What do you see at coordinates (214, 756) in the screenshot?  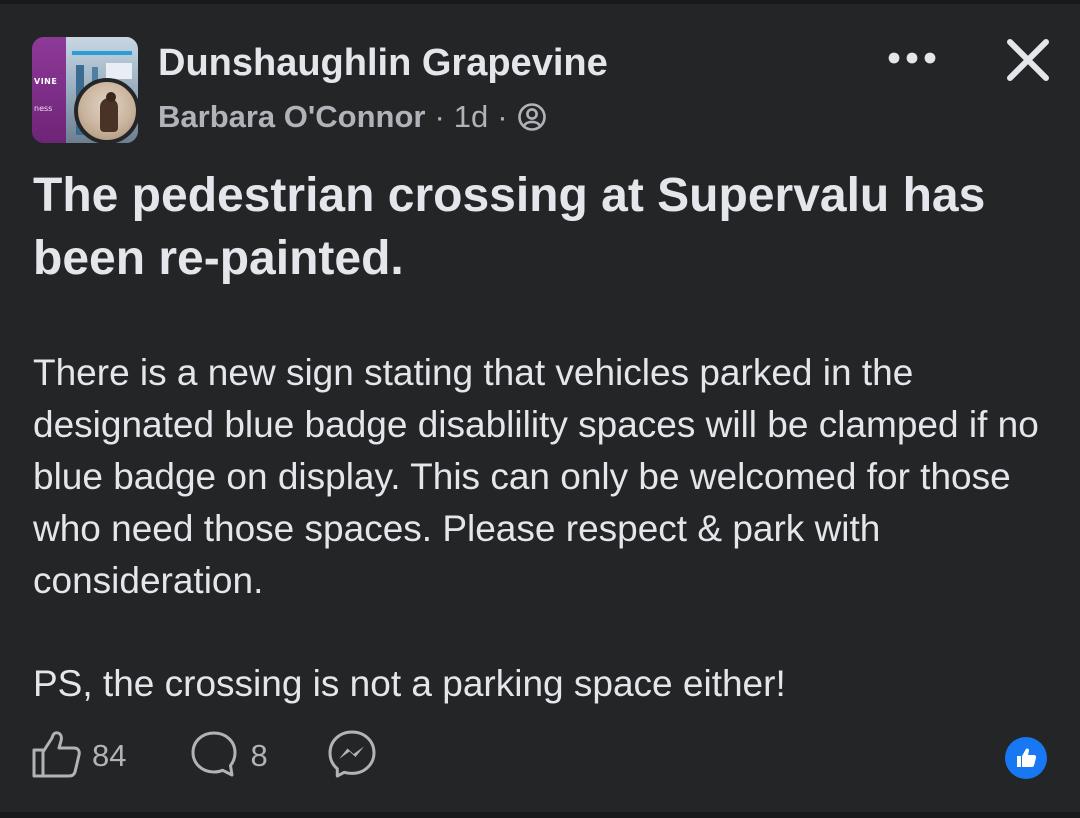 I see `comment-bubble-icon` at bounding box center [214, 756].